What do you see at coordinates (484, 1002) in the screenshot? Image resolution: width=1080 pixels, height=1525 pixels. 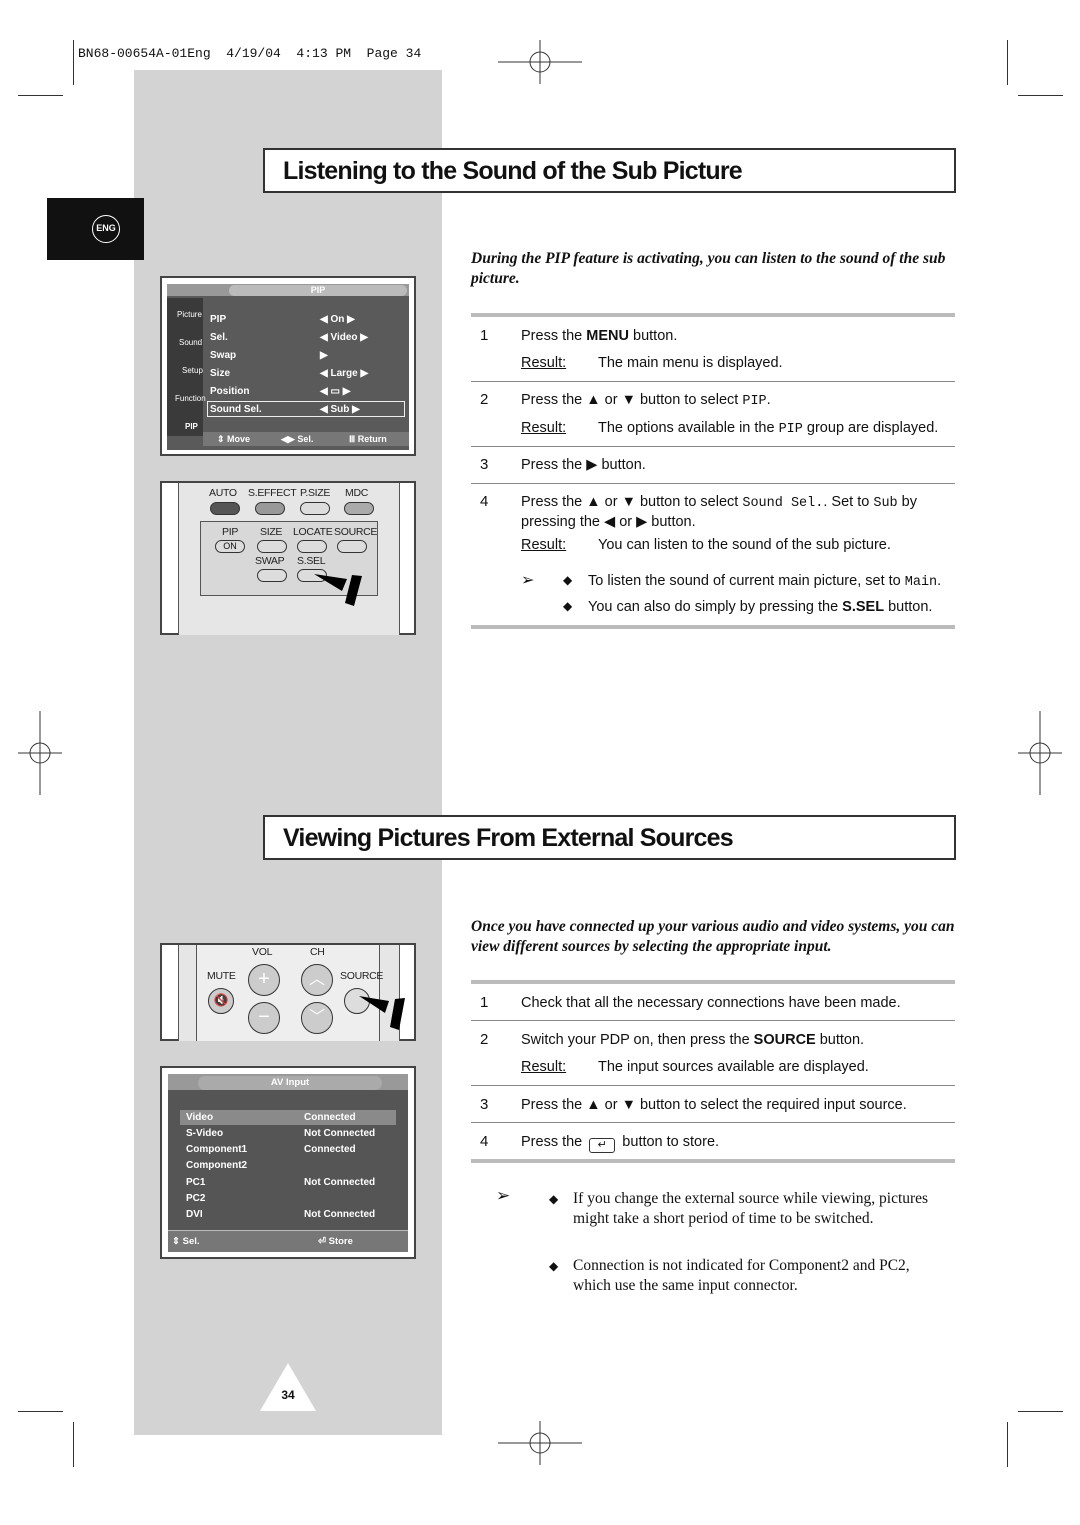 I see `step-number: 1` at bounding box center [484, 1002].